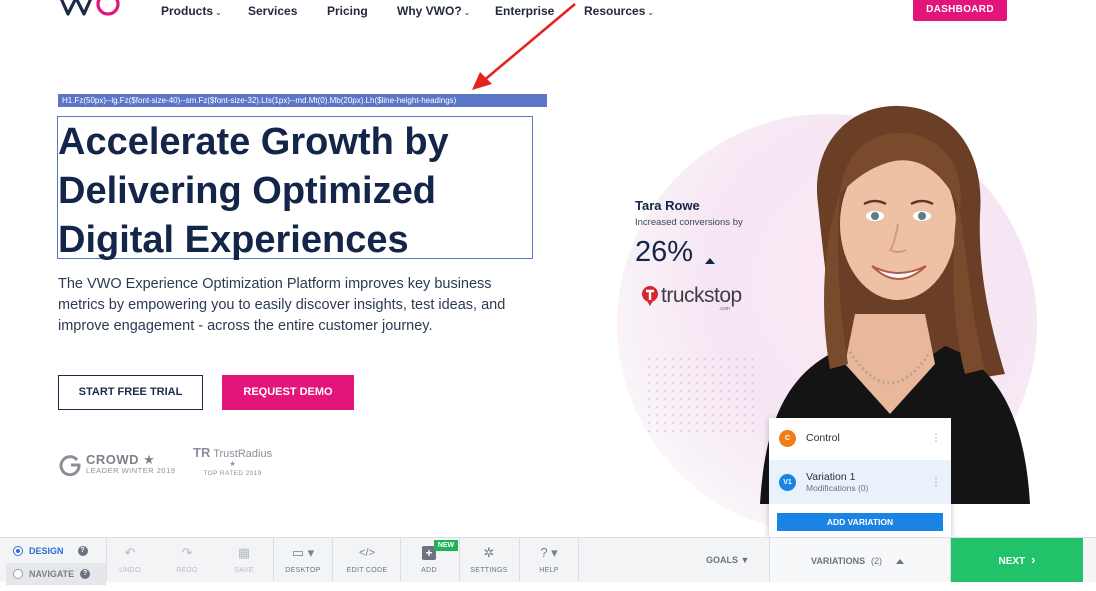 This screenshot has width=1096, height=591. I want to click on desktop-device-button: ▭ ▾ DESKTOP, so click(303, 558).